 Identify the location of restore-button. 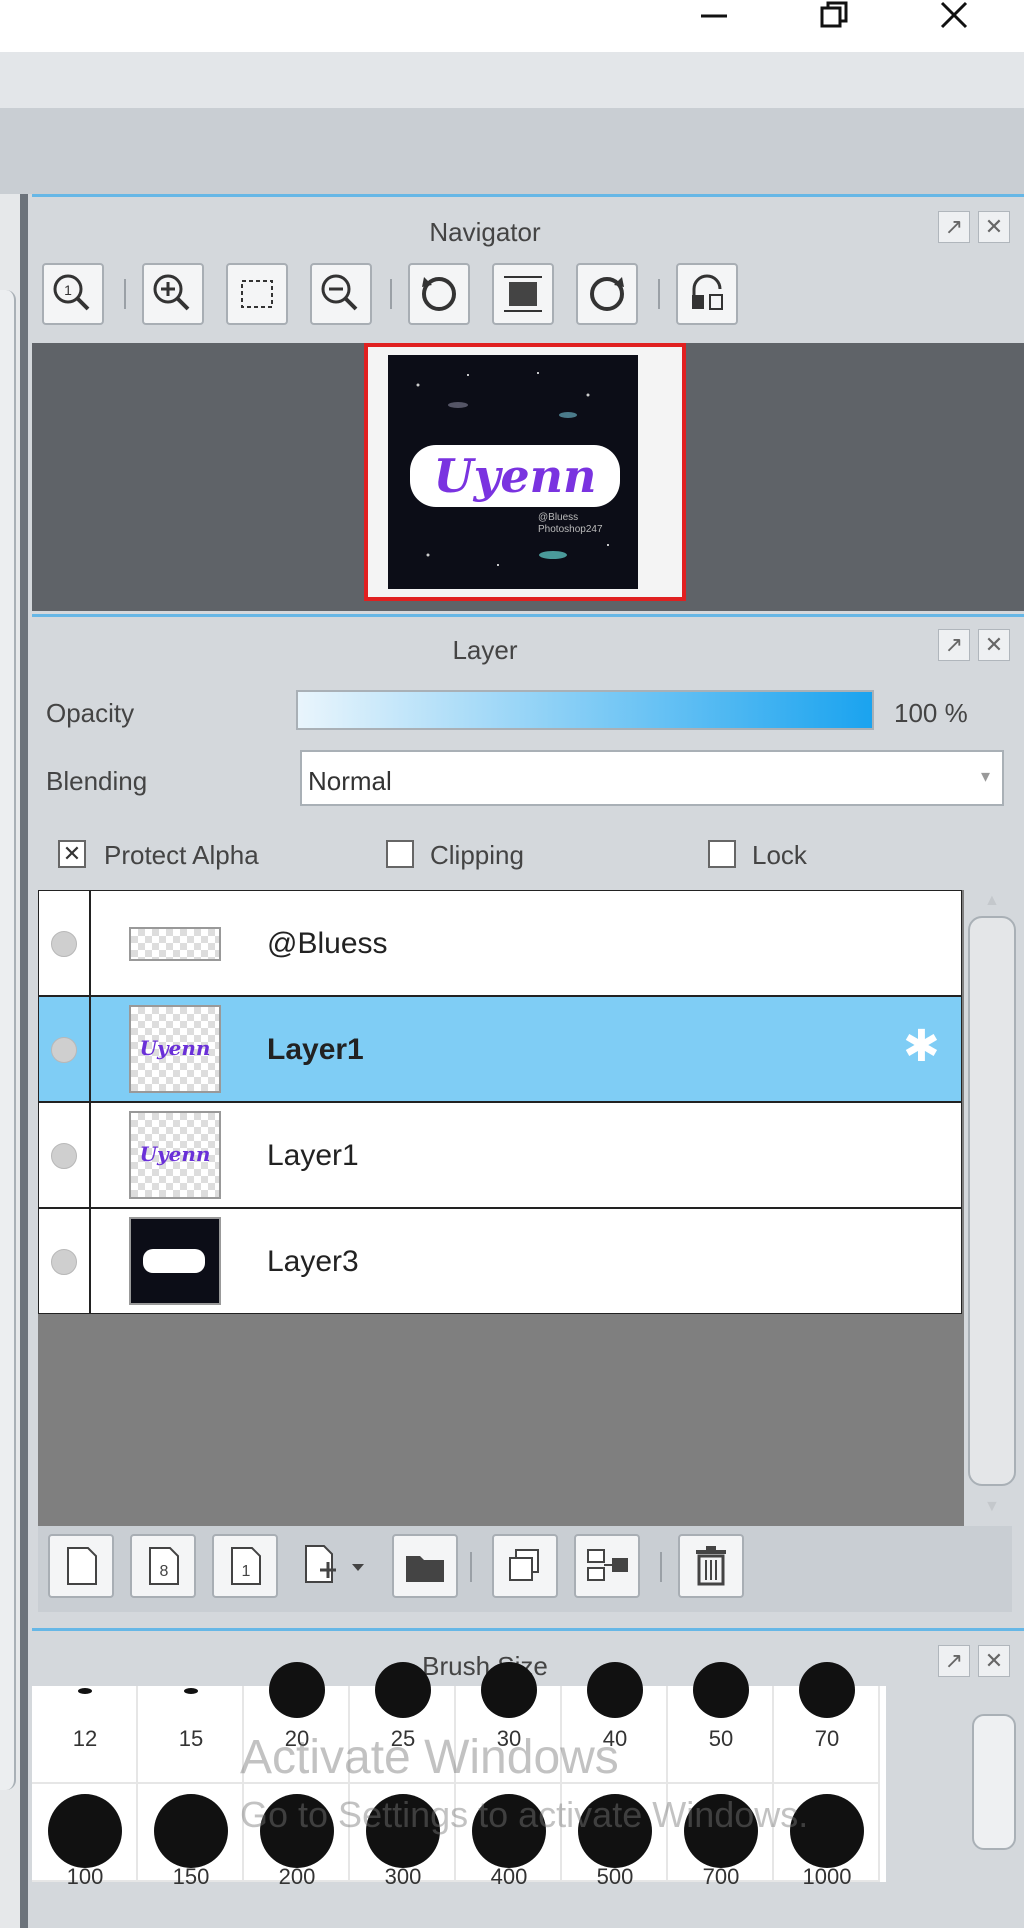
(834, 18).